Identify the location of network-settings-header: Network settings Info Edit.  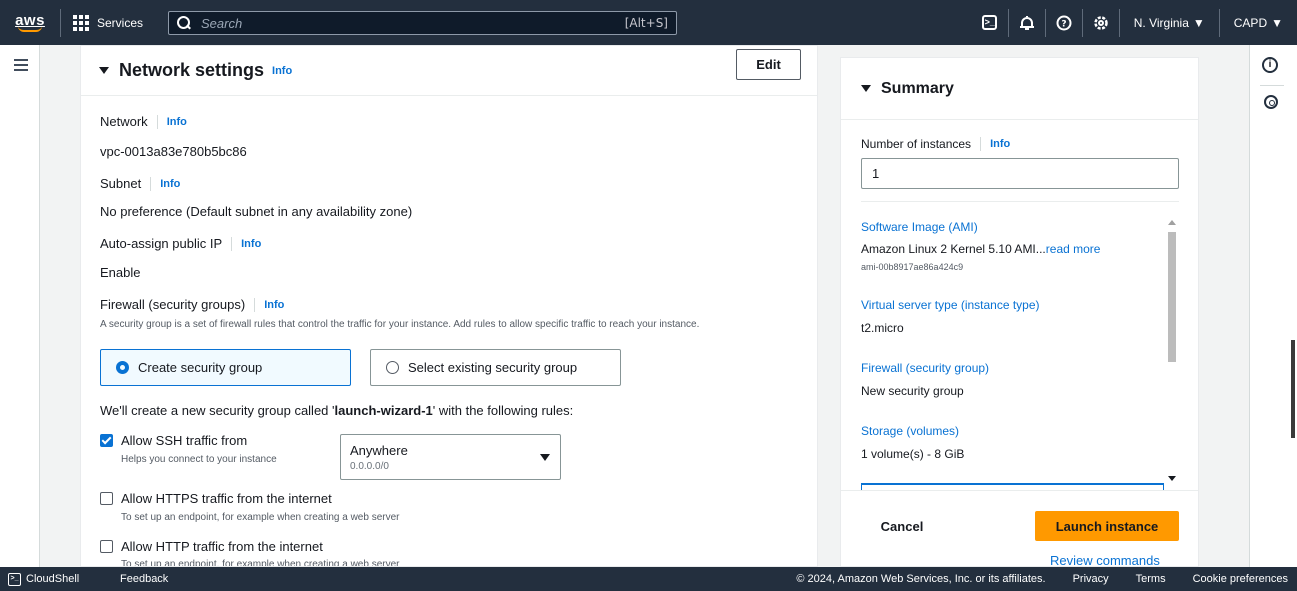
(449, 71).